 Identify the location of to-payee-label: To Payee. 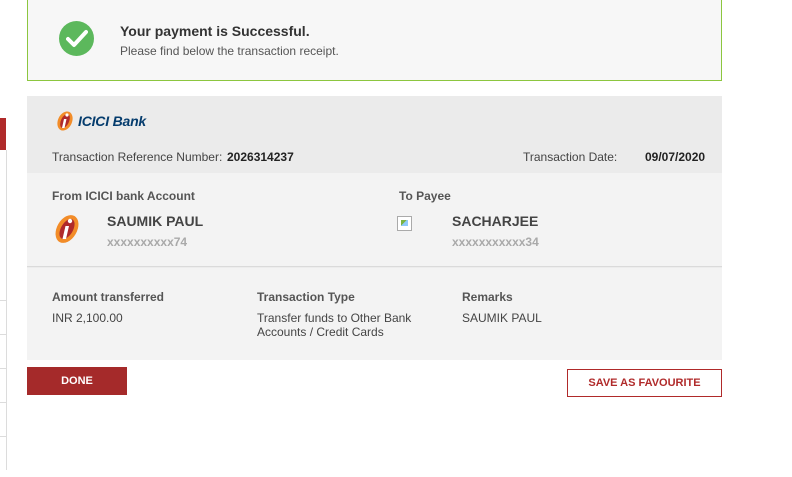
(425, 196).